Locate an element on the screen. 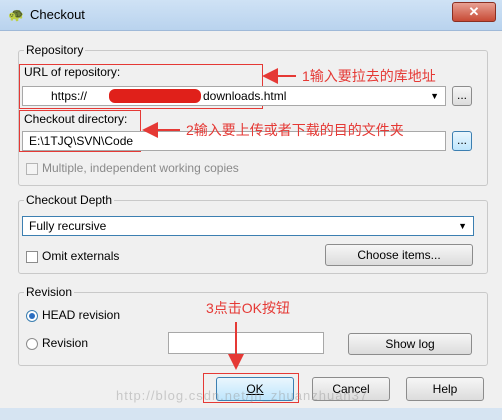 Image resolution: width=502 pixels, height=420 pixels. annotation-step2: 2输入要上传或者下载的目的文件夹 is located at coordinates (295, 130).